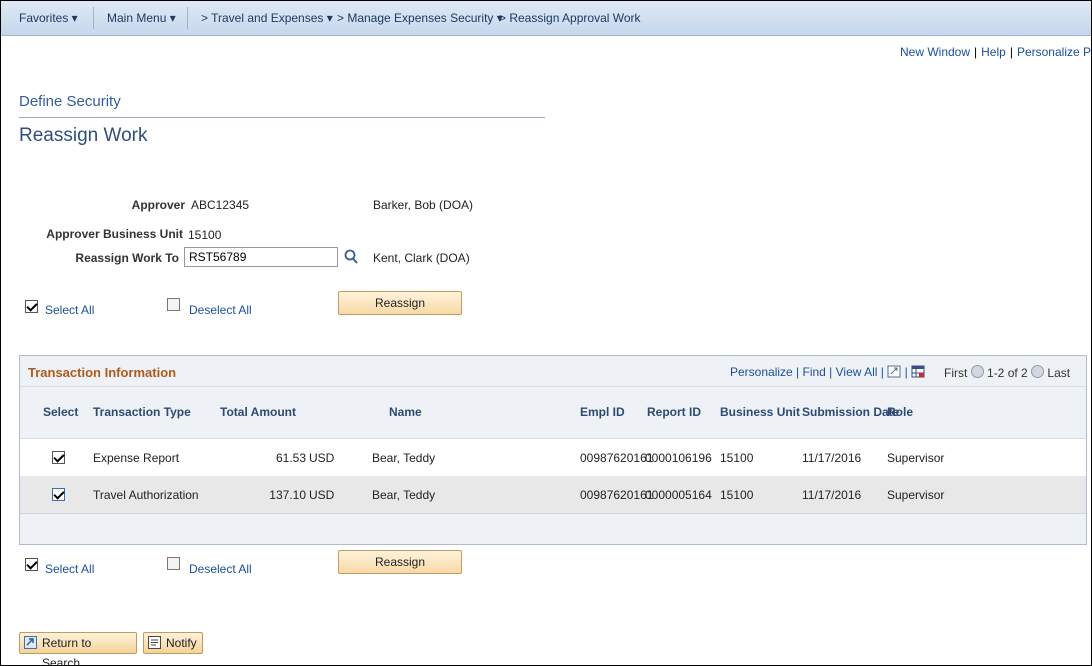 The image size is (1092, 666). I want to click on title-divider, so click(282, 117).